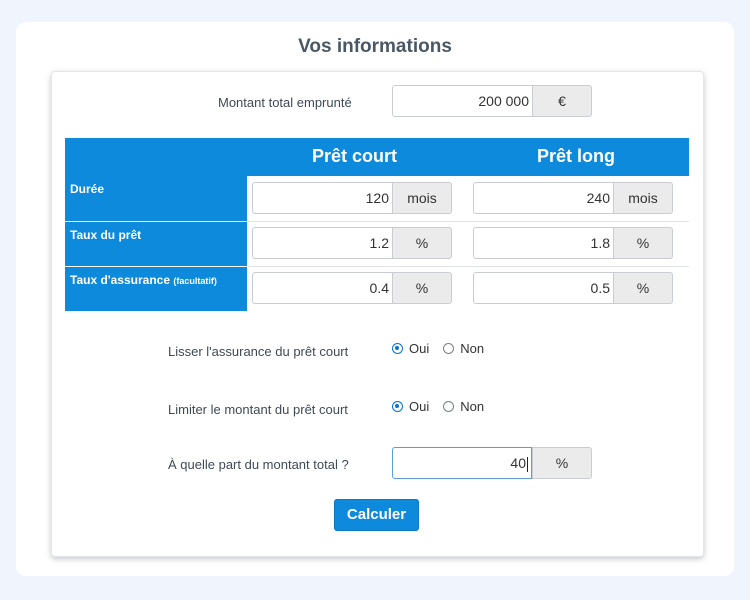 This screenshot has height=600, width=750. I want to click on row-label-taux: Taux du prêt, so click(156, 244).